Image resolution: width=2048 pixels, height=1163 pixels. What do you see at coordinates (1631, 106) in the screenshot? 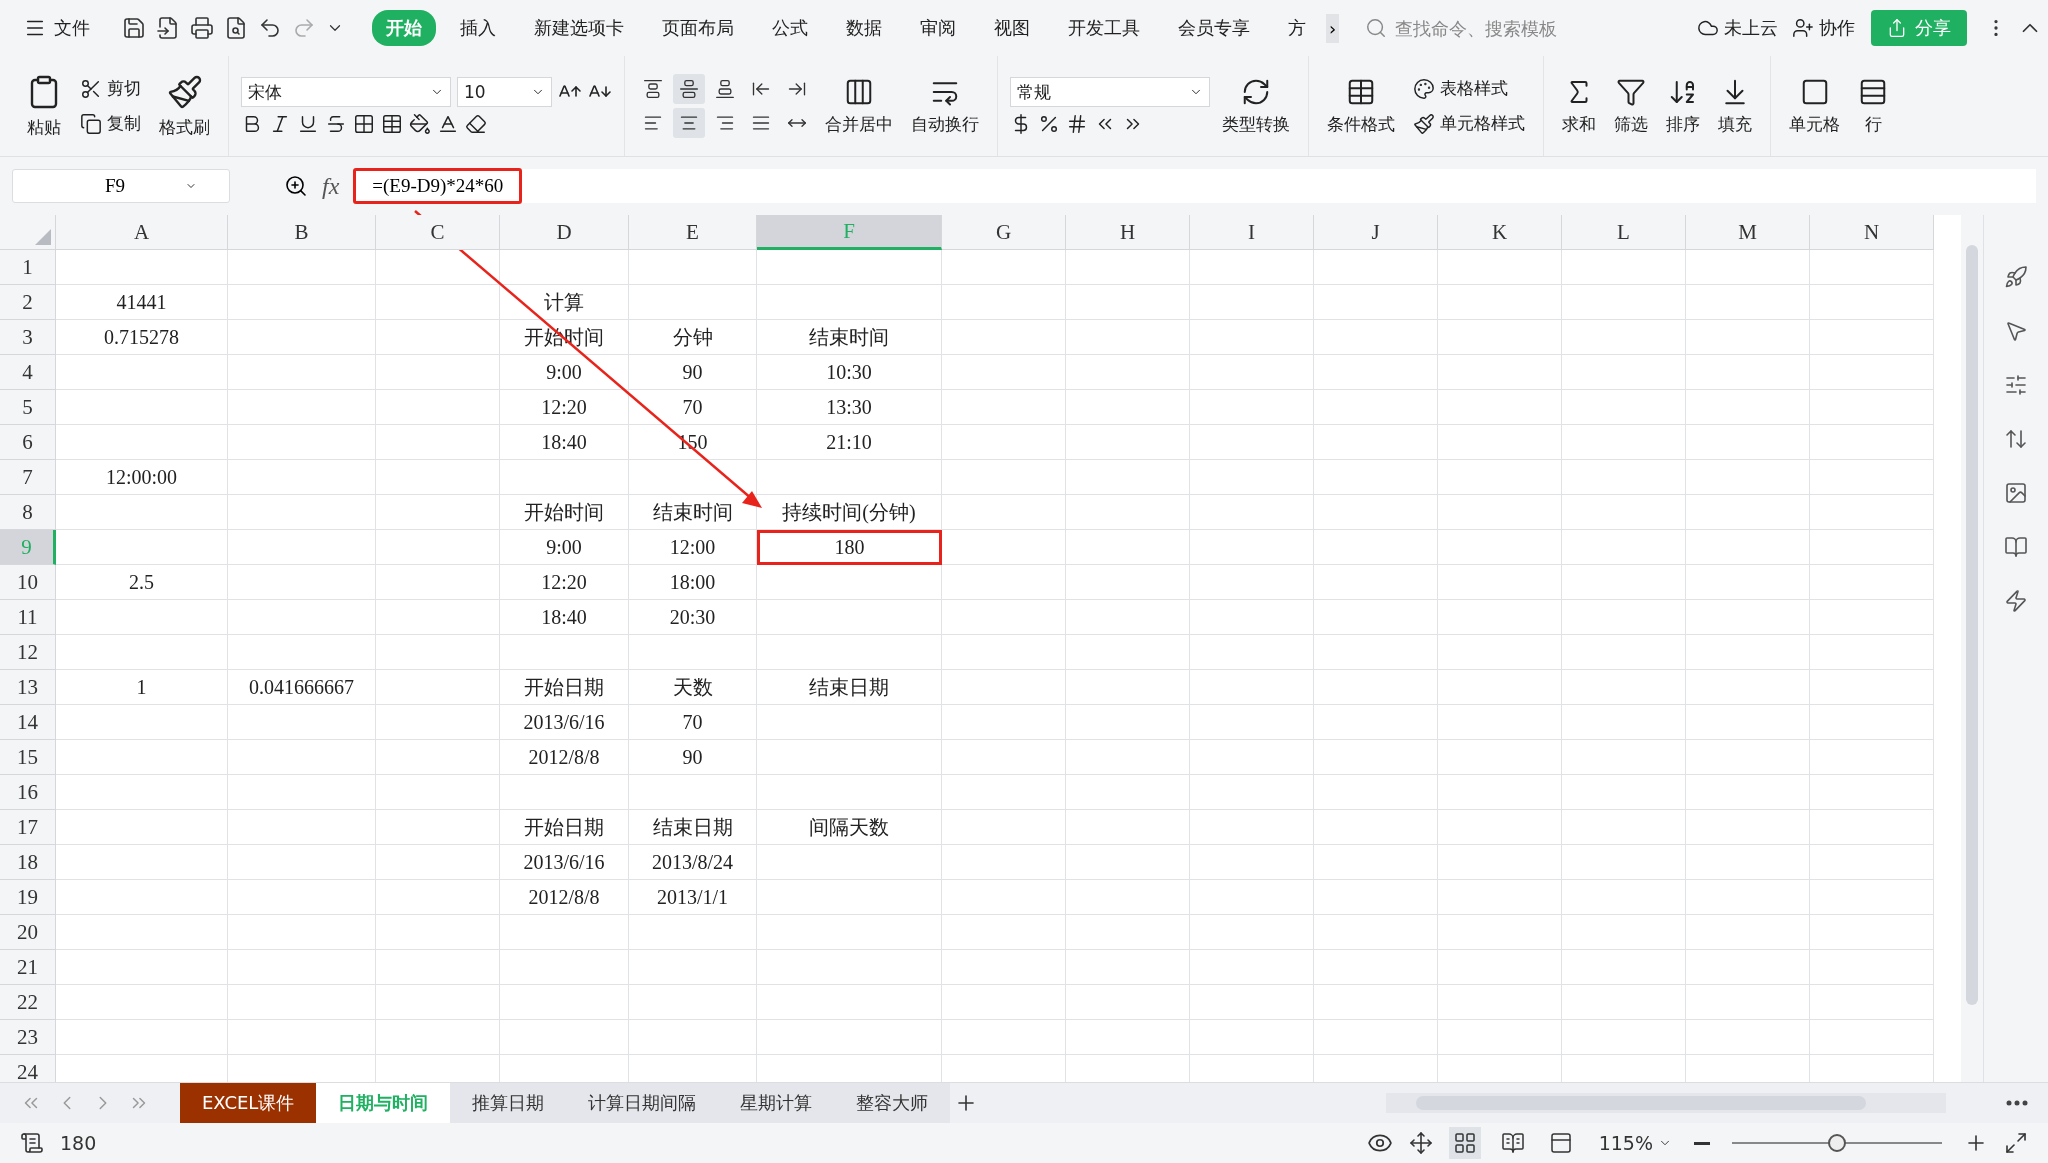
I see `filter-button: 筛选` at bounding box center [1631, 106].